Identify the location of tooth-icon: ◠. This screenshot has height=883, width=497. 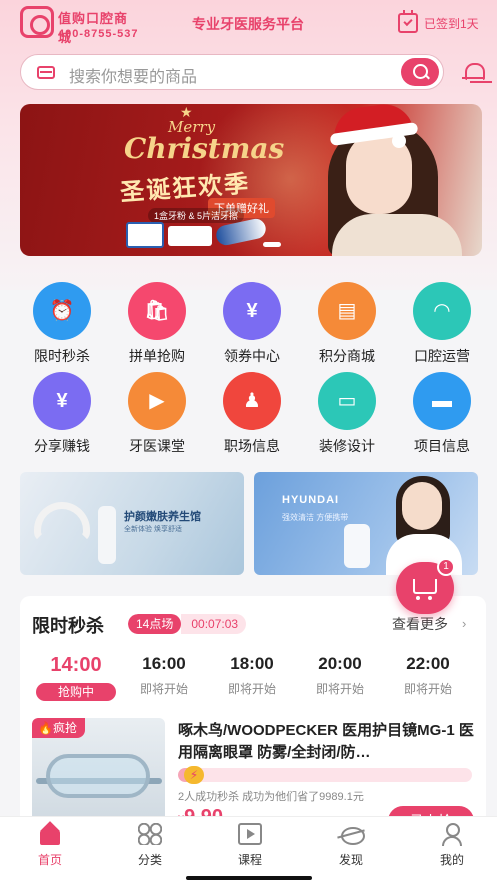
(442, 311).